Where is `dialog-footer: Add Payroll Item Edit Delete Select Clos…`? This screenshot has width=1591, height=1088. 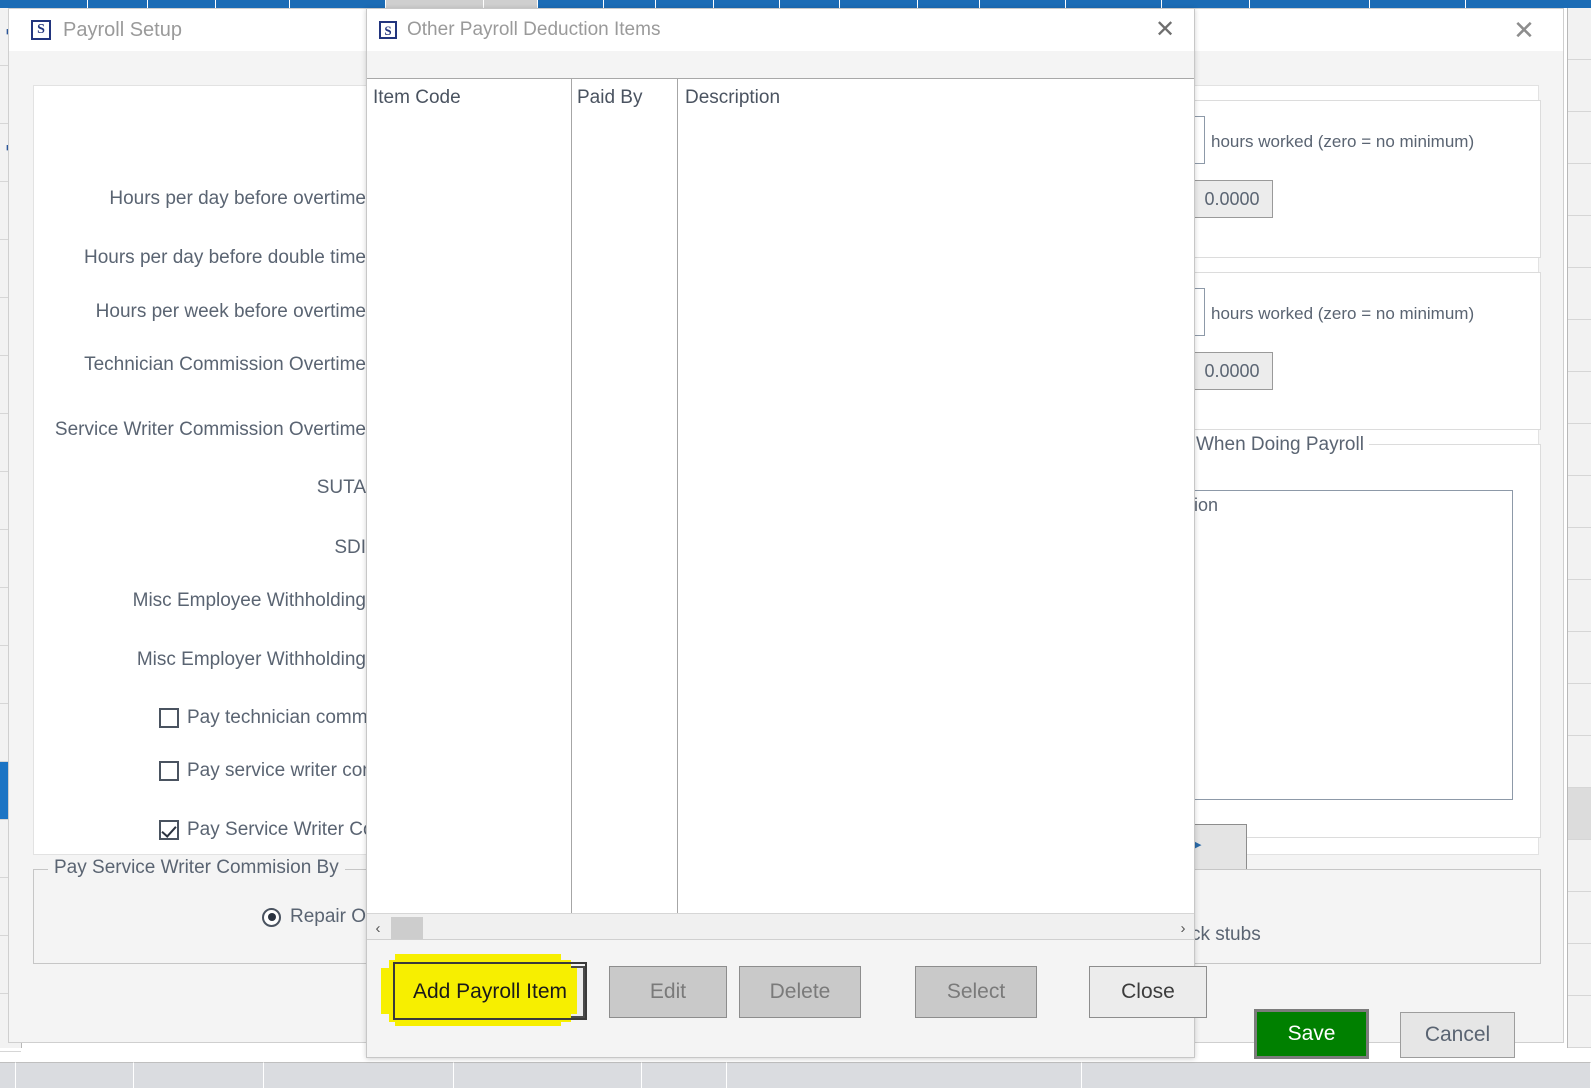 dialog-footer: Add Payroll Item Edit Delete Select Clos… is located at coordinates (787, 998).